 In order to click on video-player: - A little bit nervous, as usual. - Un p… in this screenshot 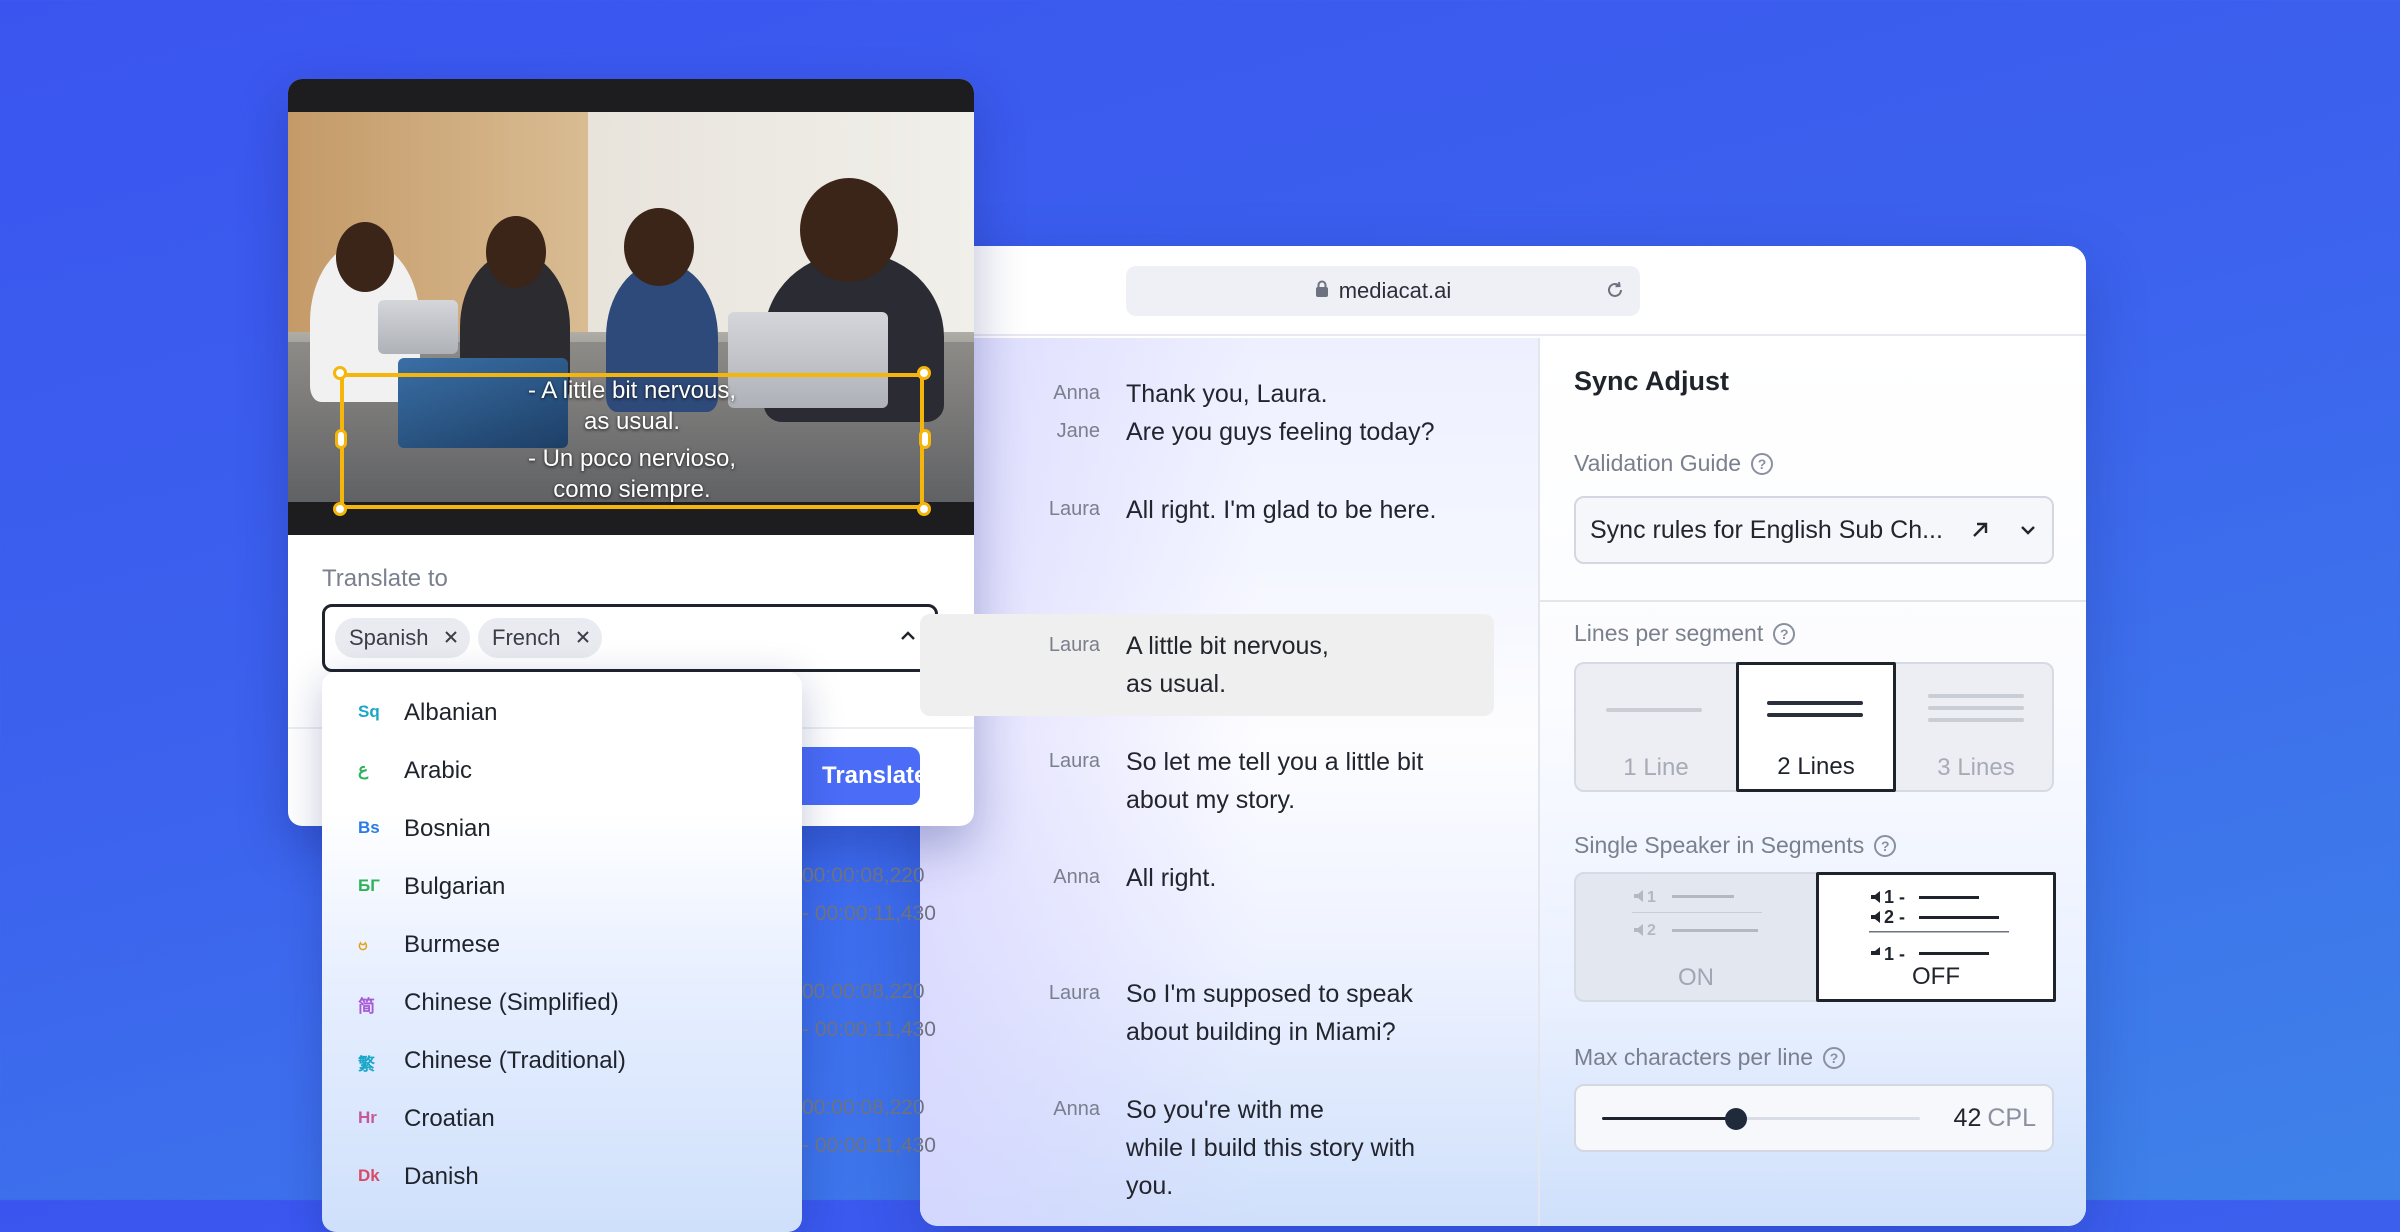, I will do `click(631, 307)`.